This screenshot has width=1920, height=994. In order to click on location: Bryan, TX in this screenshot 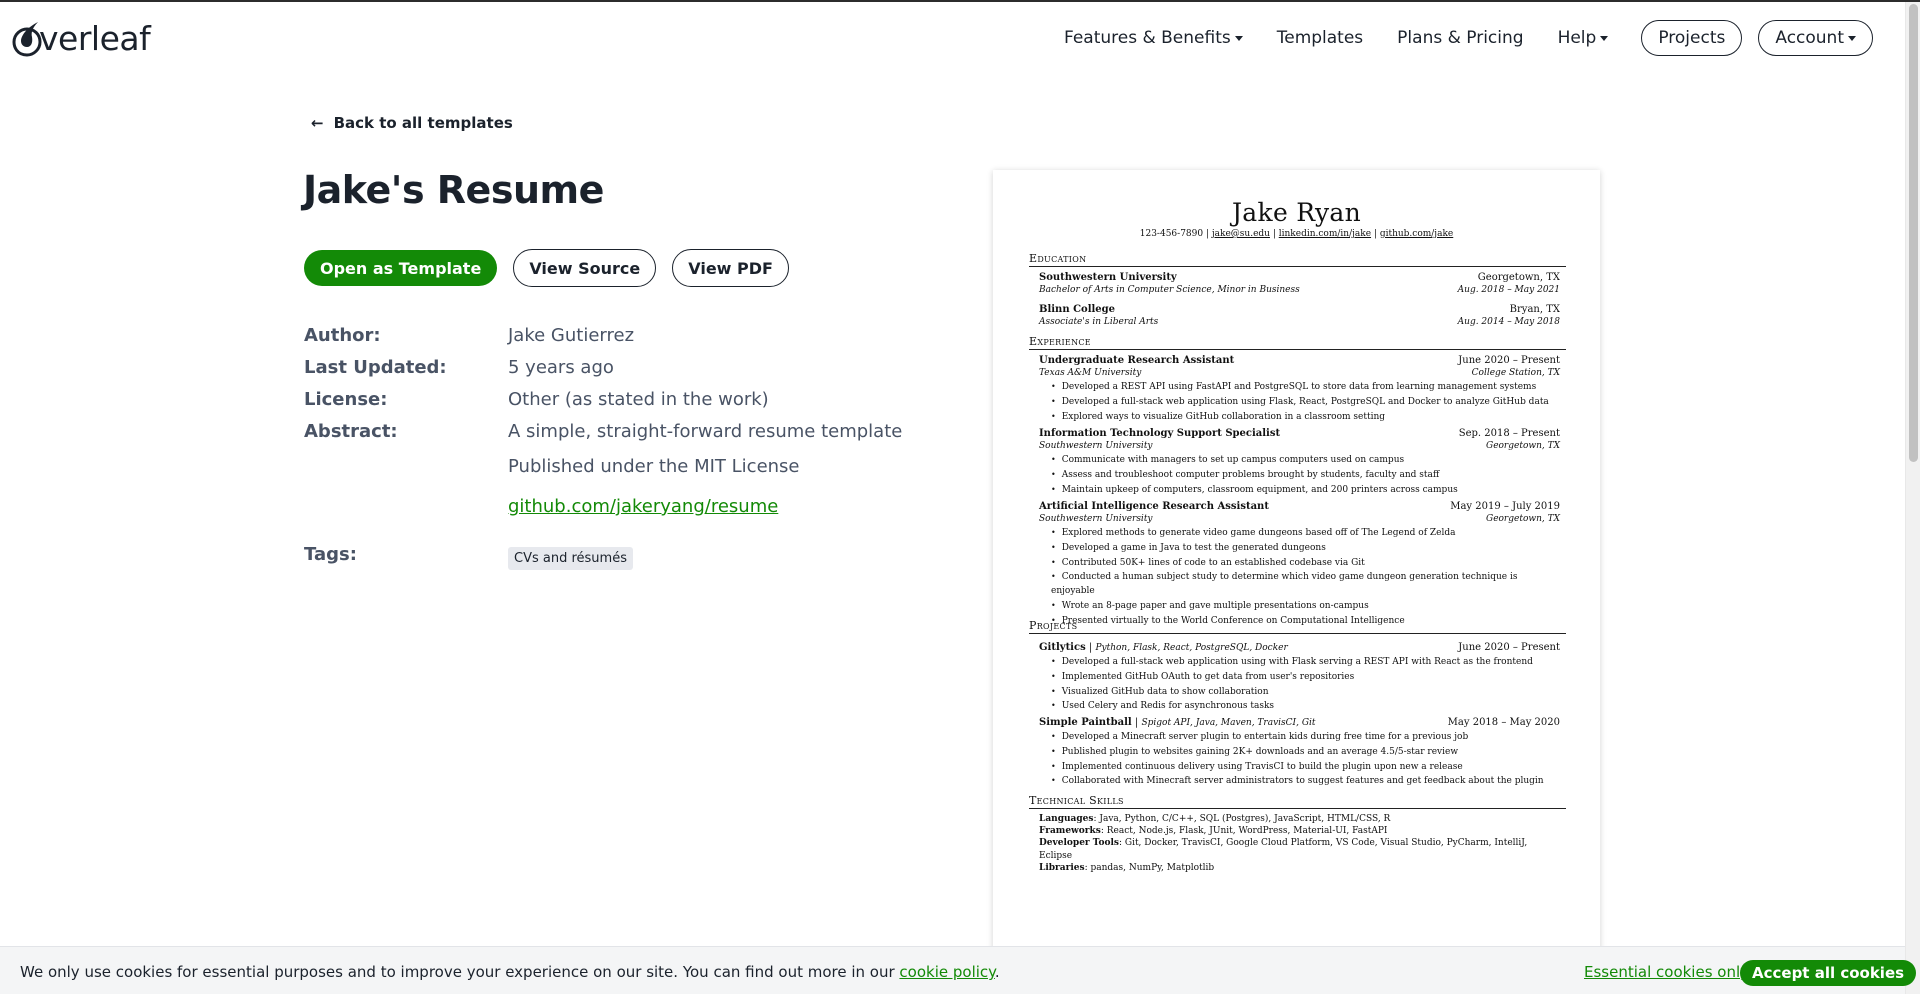, I will do `click(1534, 309)`.